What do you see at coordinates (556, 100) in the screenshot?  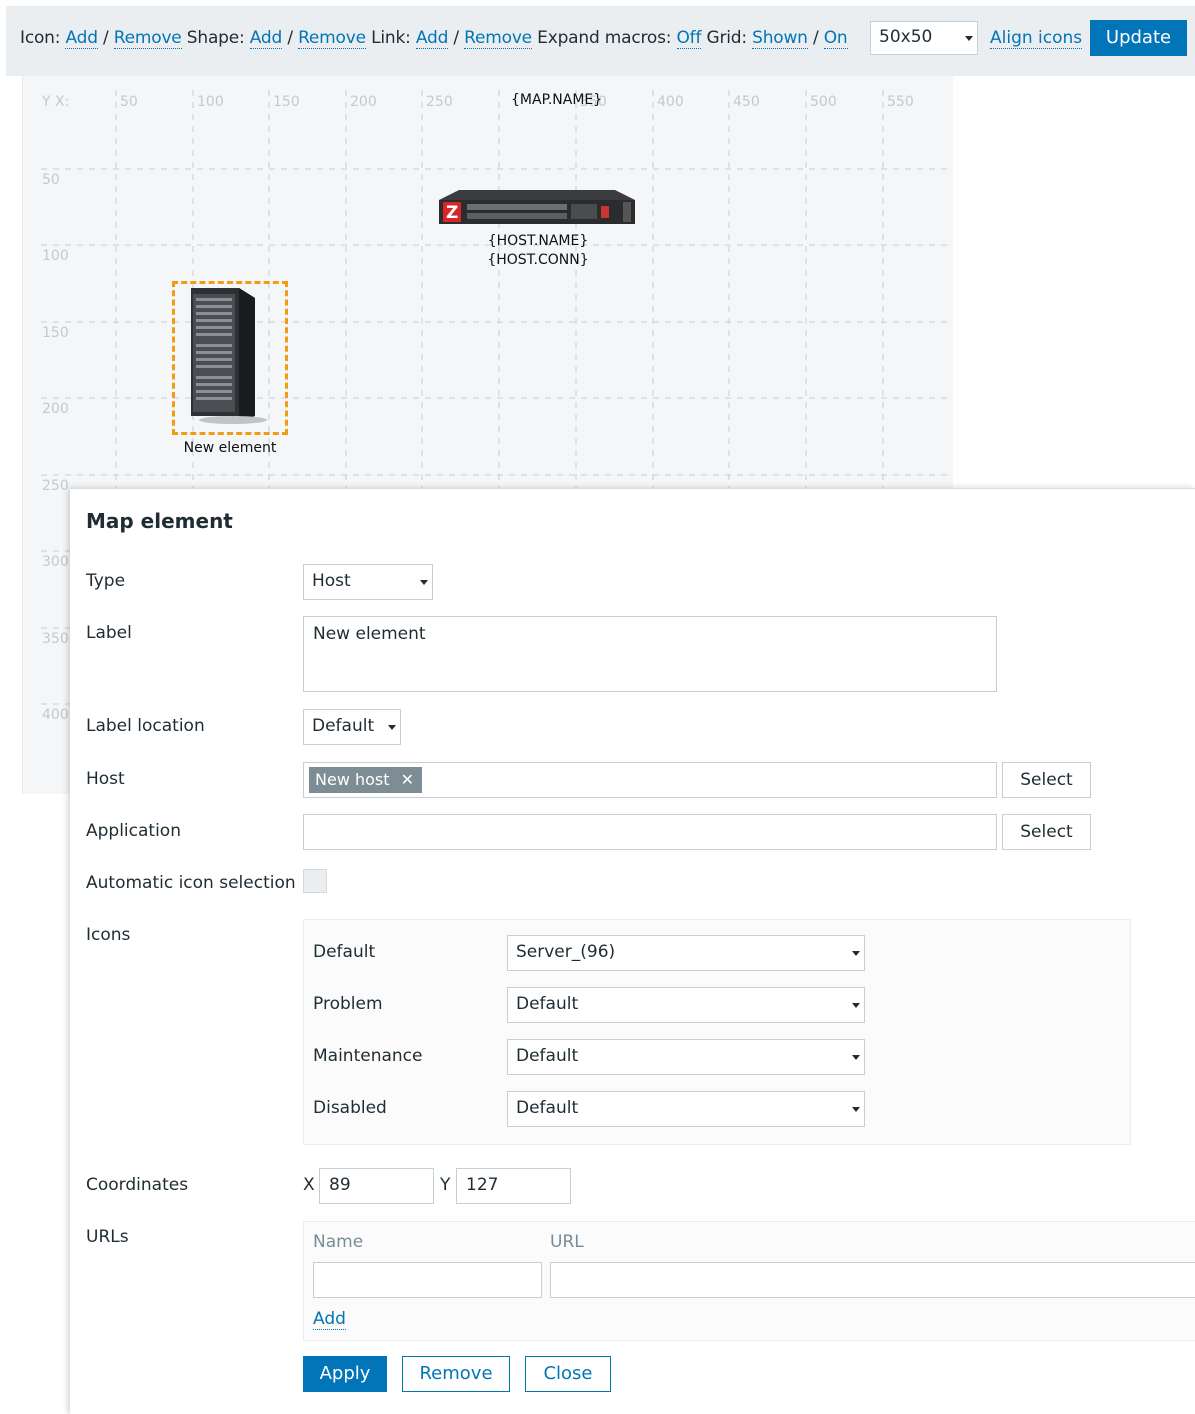 I see `map-name-label: {MAP.NAME}` at bounding box center [556, 100].